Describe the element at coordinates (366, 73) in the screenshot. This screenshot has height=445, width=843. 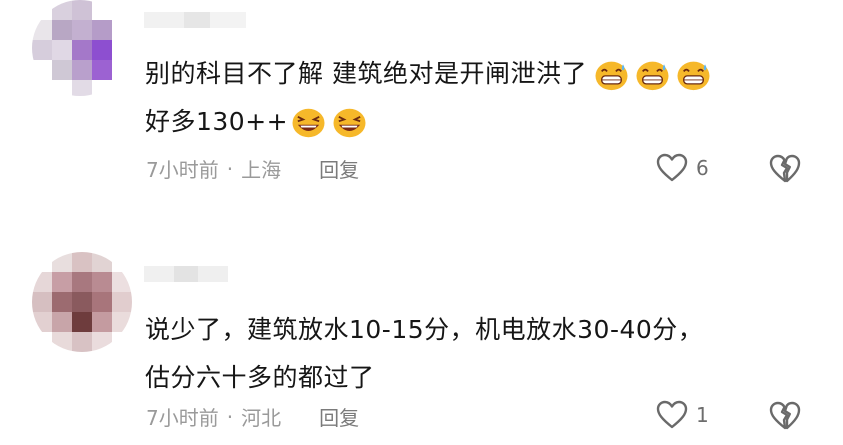
I see `comment-text-line-1: 别的科目不了解 建筑绝对是开闸泄洪了` at that location.